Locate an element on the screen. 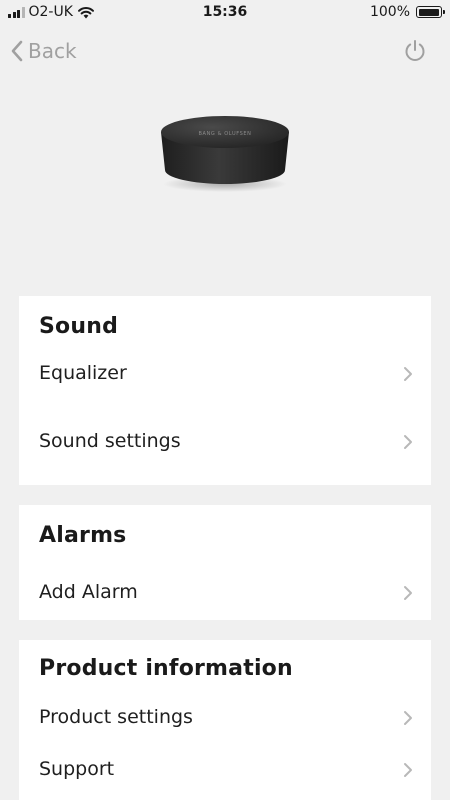 The height and width of the screenshot is (800, 450). equalizer-row: Equalizer is located at coordinates (225, 374).